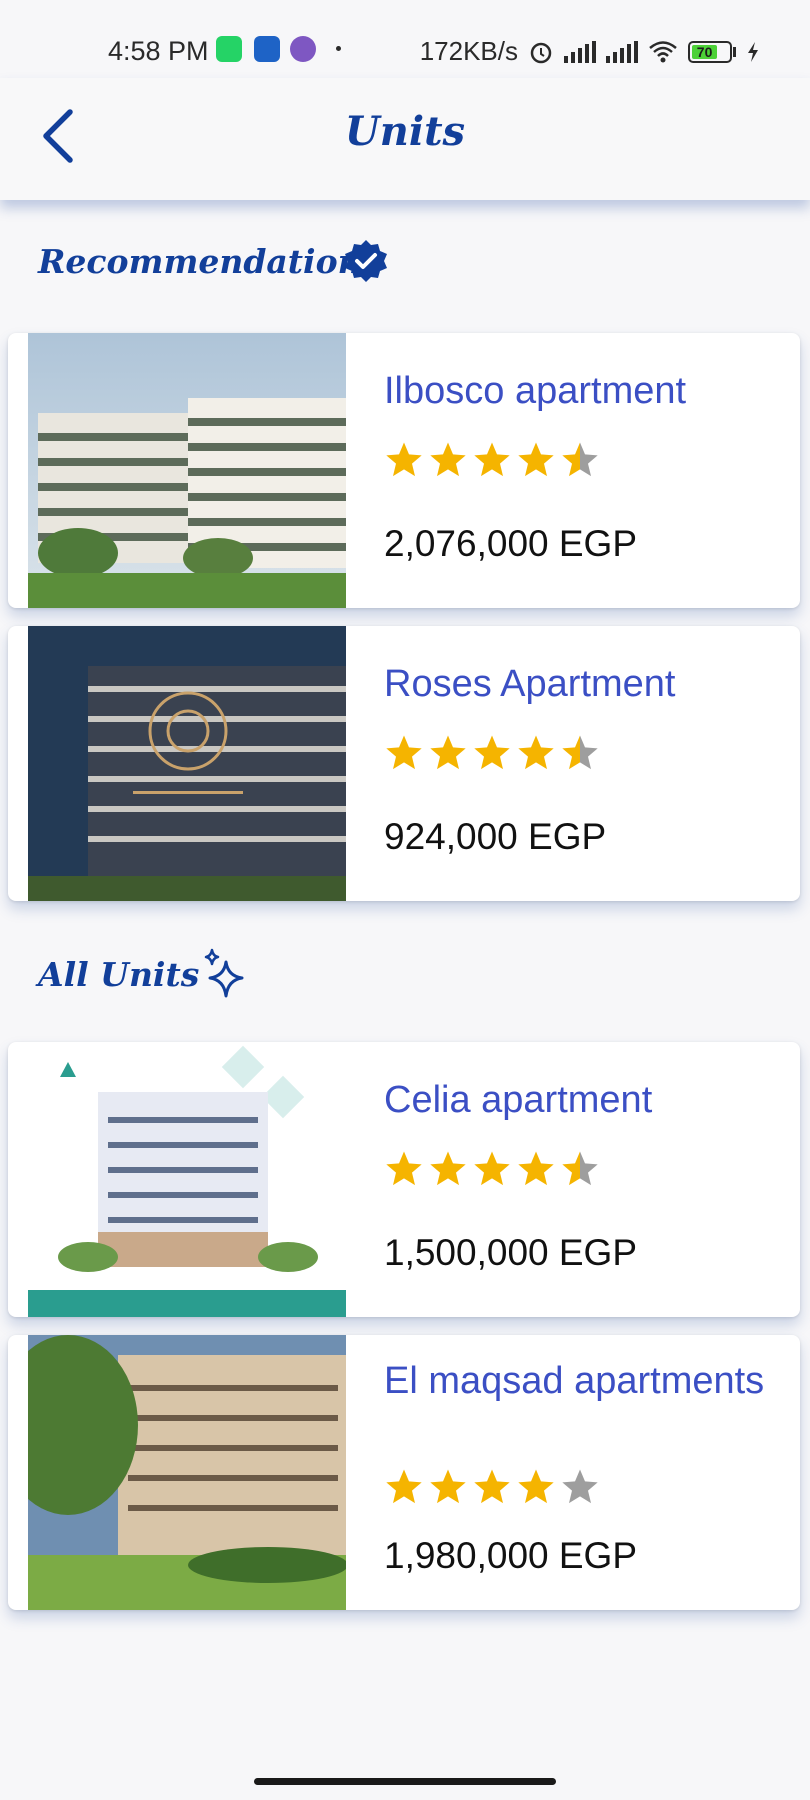  Describe the element at coordinates (580, 1486) in the screenshot. I see `star-empty-icon` at that location.